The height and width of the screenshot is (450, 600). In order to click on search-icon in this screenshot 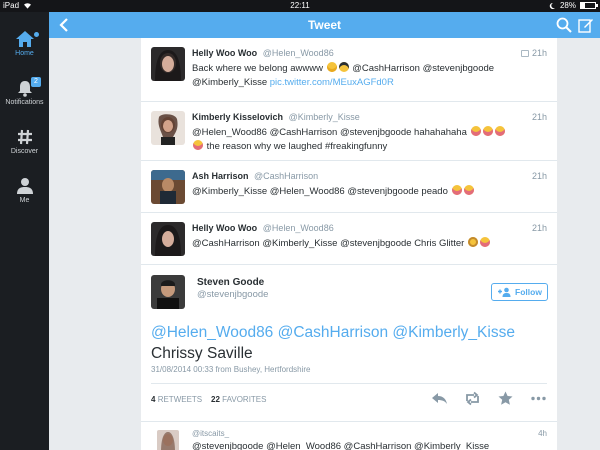, I will do `click(564, 25)`.